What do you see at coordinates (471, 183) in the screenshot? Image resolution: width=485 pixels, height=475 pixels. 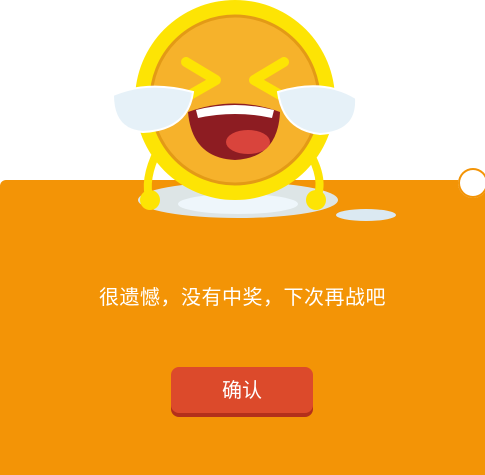 I see `close-button` at bounding box center [471, 183].